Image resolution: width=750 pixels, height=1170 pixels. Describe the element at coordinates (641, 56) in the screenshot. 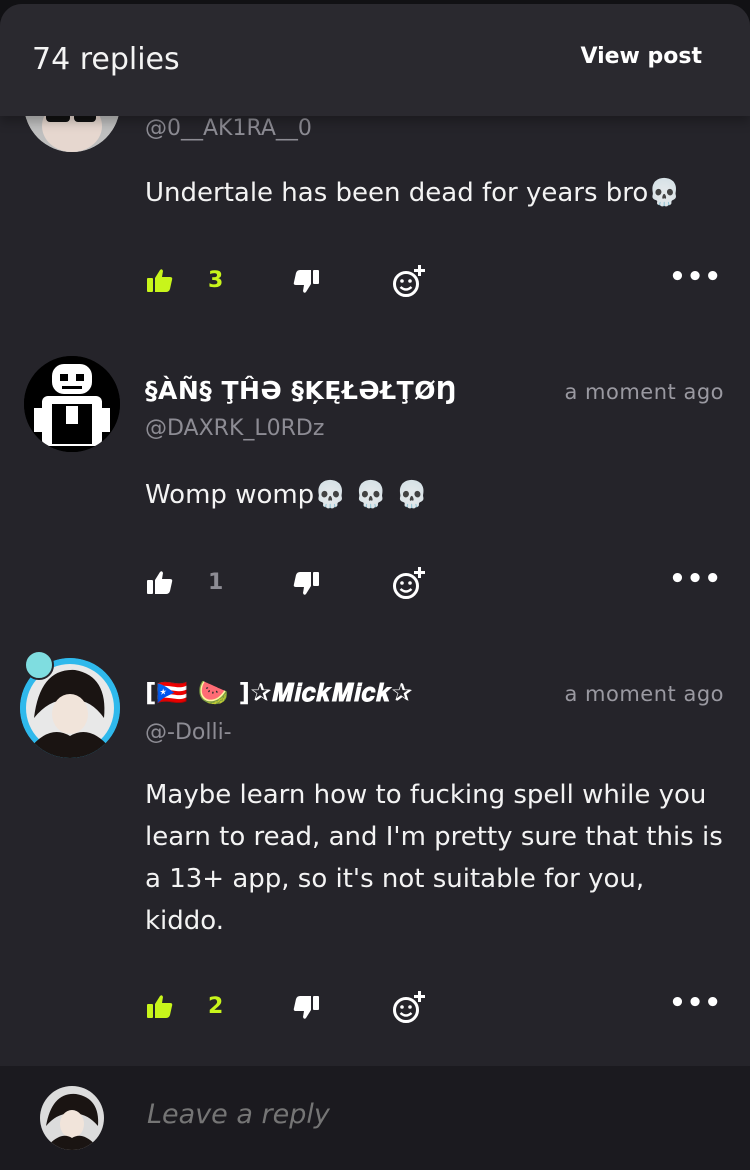

I see `view-post-button: View post` at that location.